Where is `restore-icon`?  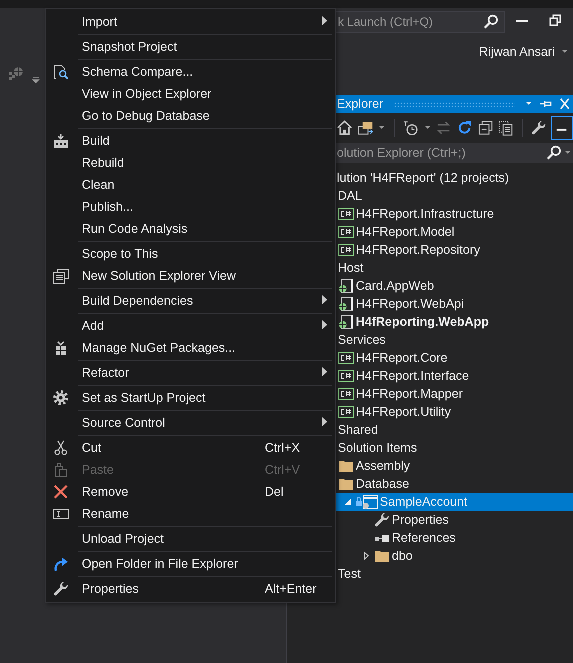 restore-icon is located at coordinates (556, 21).